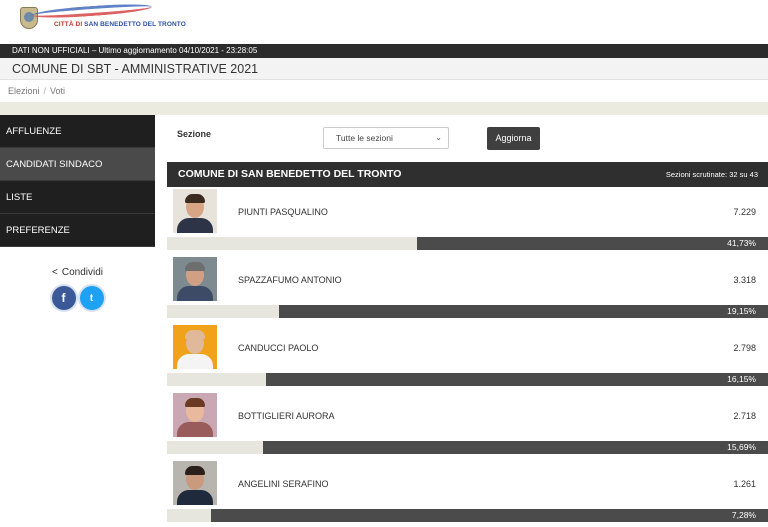 The image size is (768, 527). I want to click on share-label: Condividi, so click(82, 272).